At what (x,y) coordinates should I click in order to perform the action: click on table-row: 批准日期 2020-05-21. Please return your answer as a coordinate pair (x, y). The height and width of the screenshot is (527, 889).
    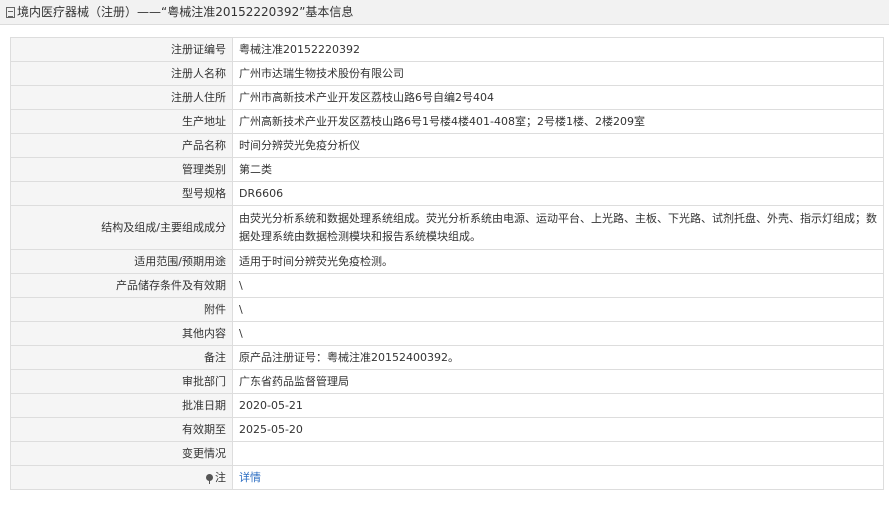
    Looking at the image, I should click on (447, 405).